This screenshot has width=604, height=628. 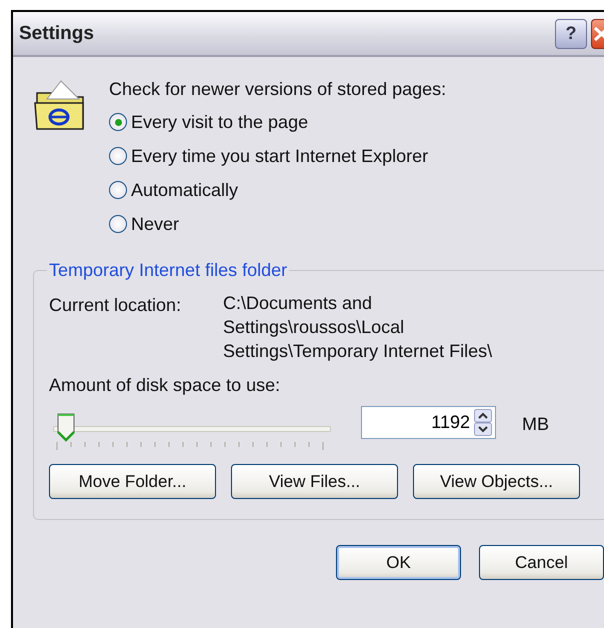 I want to click on radio-option: Automatically, so click(x=277, y=190).